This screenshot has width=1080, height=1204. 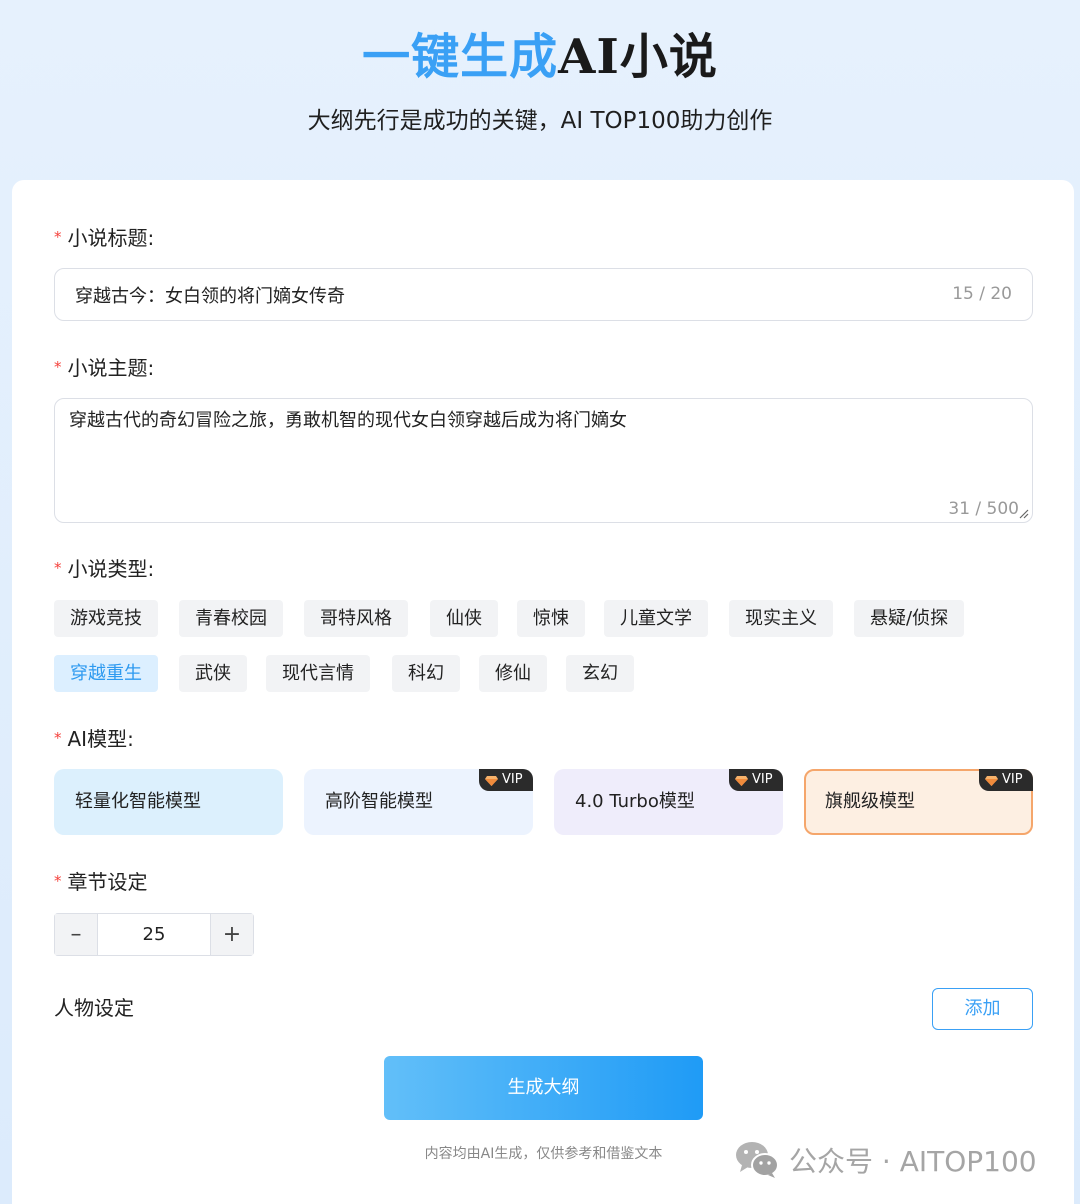 I want to click on model-option-turbo: 4.0 Turbo模型 VIP, so click(x=668, y=802).